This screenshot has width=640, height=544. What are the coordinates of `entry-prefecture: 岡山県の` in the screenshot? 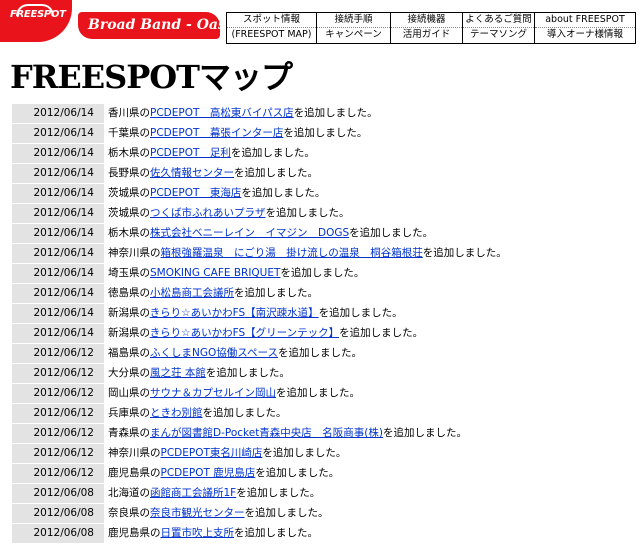 It's located at (129, 393).